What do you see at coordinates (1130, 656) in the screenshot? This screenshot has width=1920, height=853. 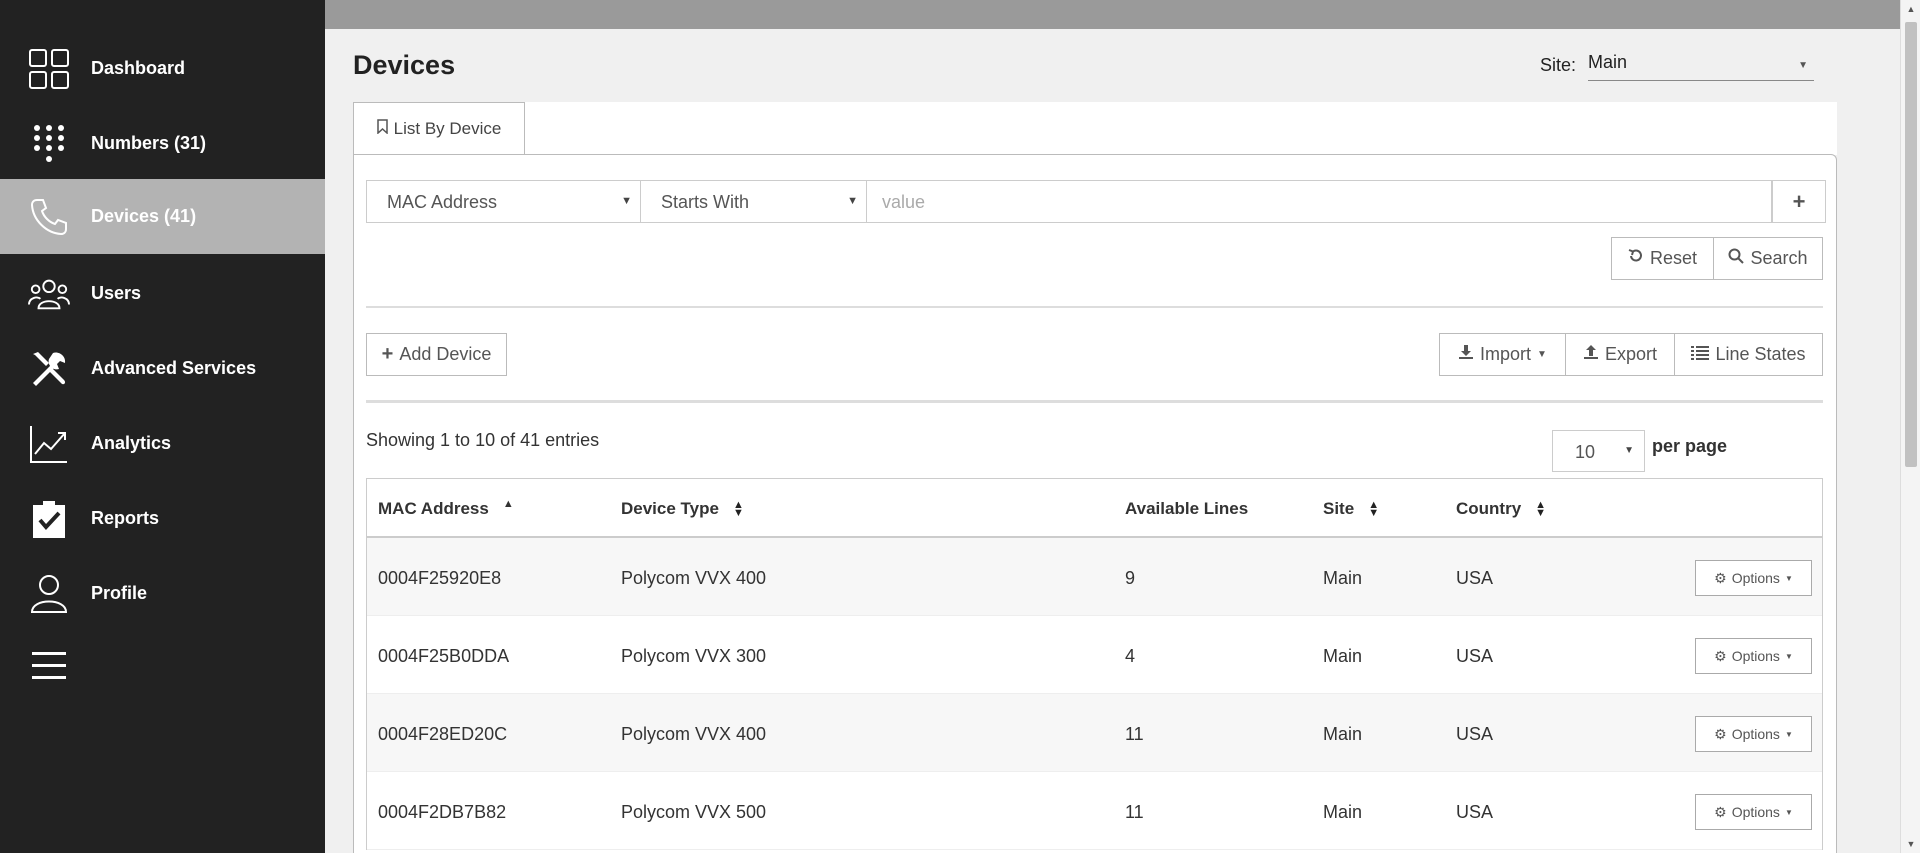 I see `cell-lines: 4` at bounding box center [1130, 656].